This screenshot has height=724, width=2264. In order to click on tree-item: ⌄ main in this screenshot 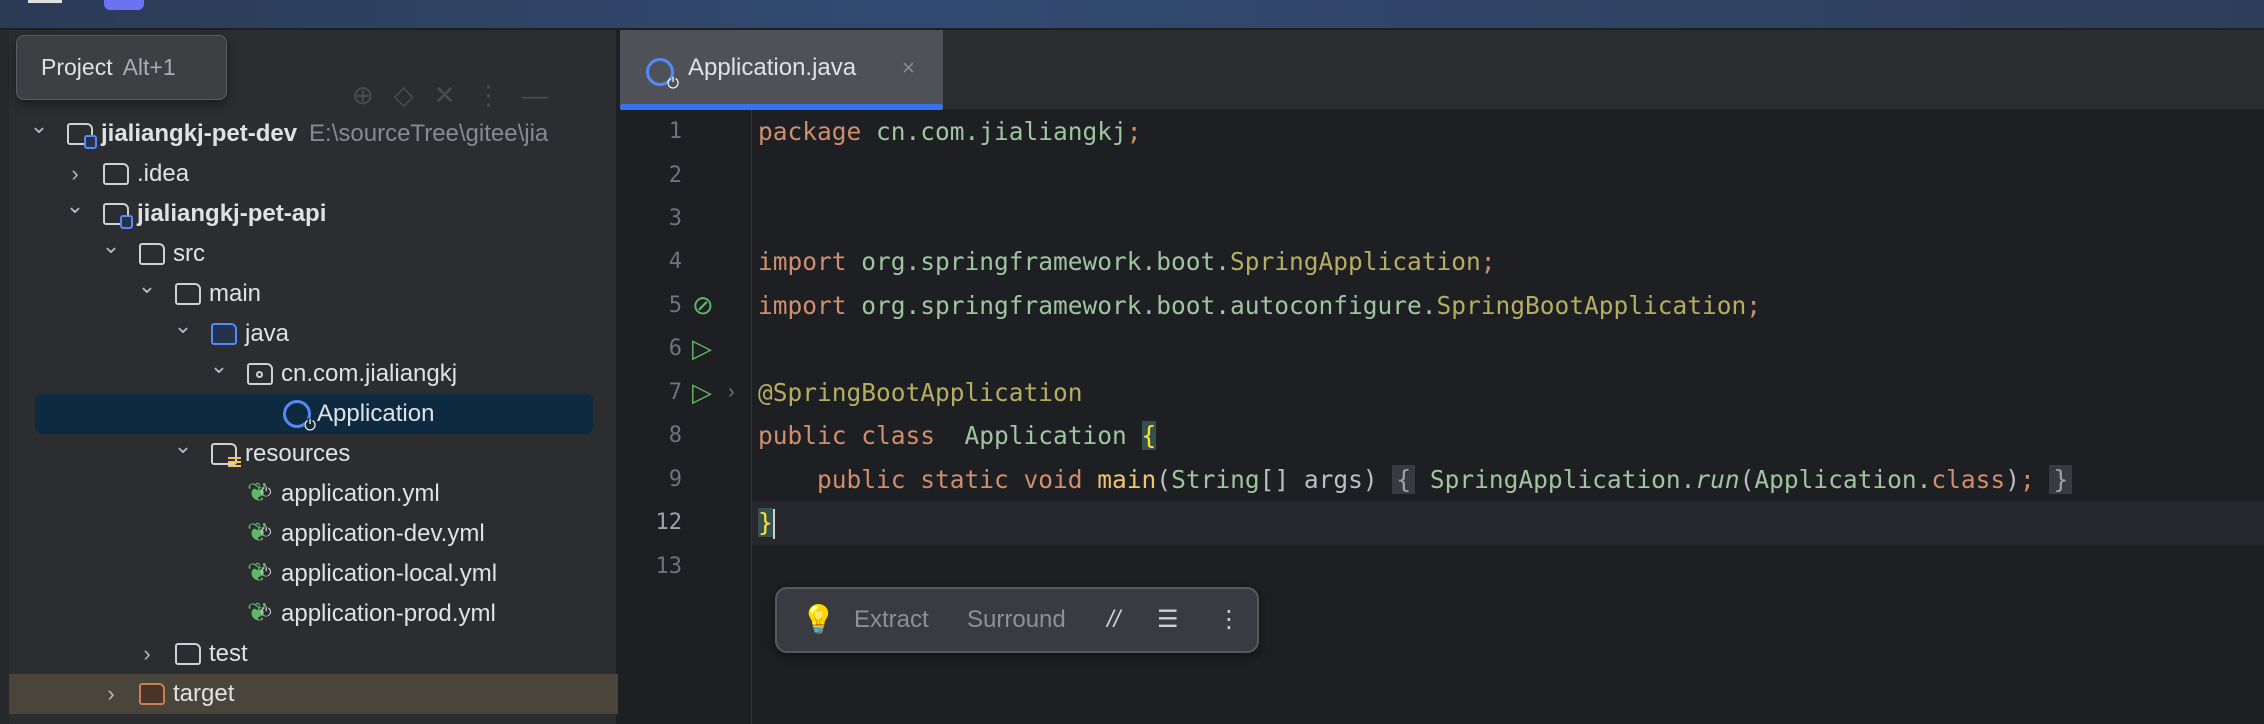, I will do `click(313, 293)`.